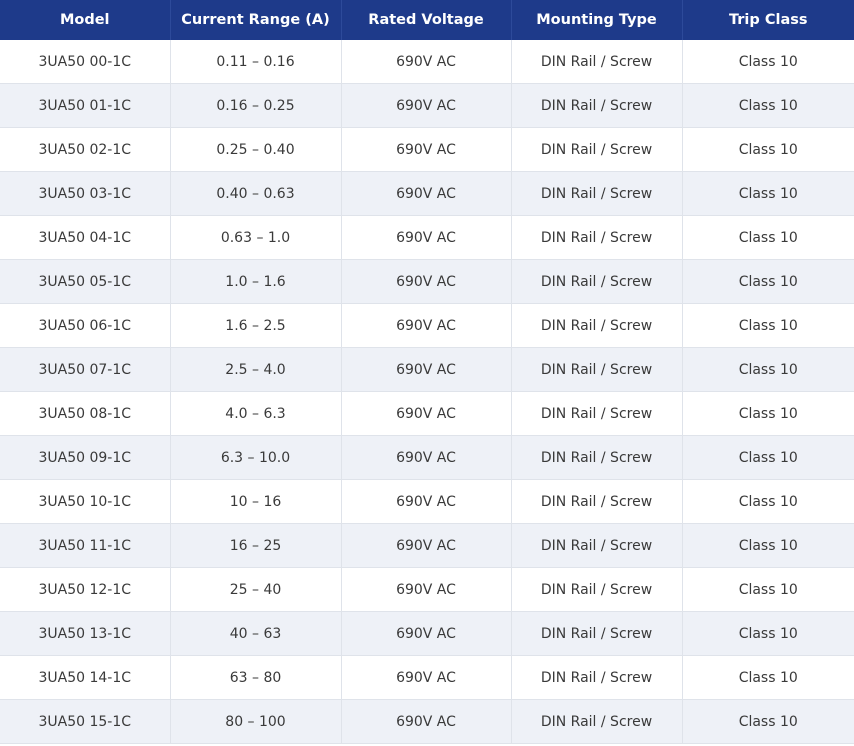 The height and width of the screenshot is (746, 854). What do you see at coordinates (85, 545) in the screenshot?
I see `cell-model: 3UA50 11-1C` at bounding box center [85, 545].